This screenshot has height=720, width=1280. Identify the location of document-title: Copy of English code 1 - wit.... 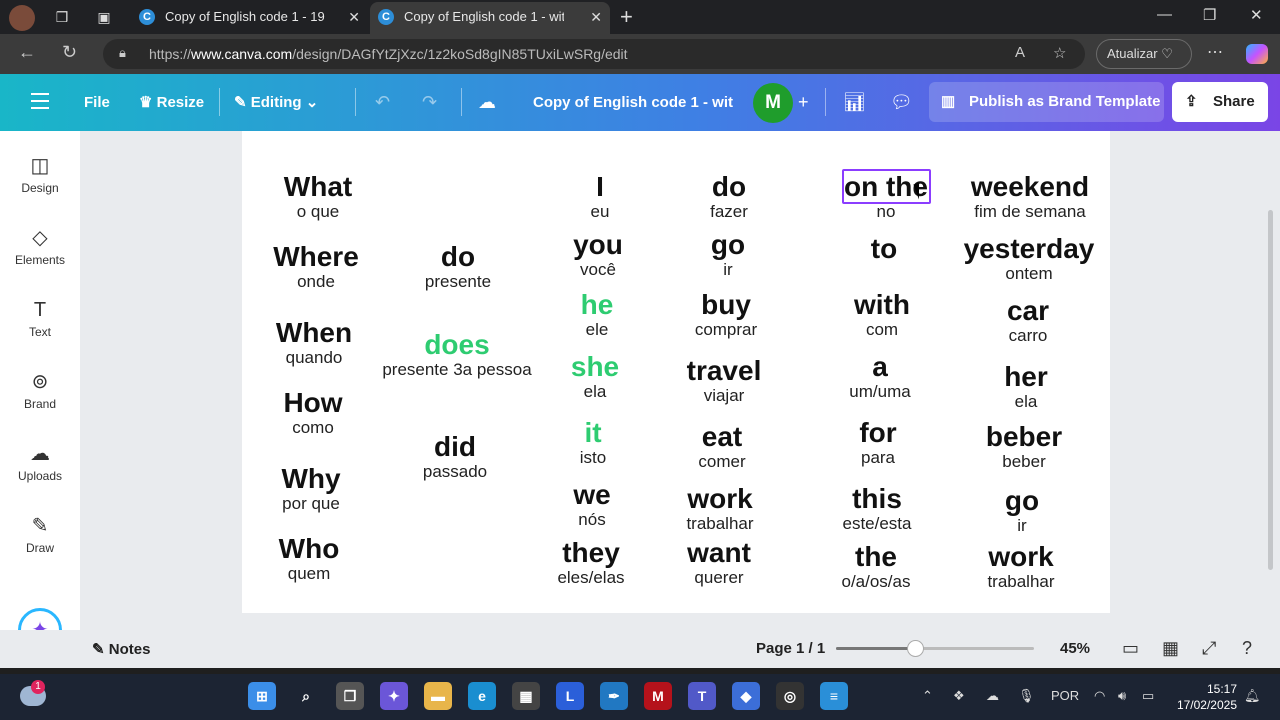
(633, 102).